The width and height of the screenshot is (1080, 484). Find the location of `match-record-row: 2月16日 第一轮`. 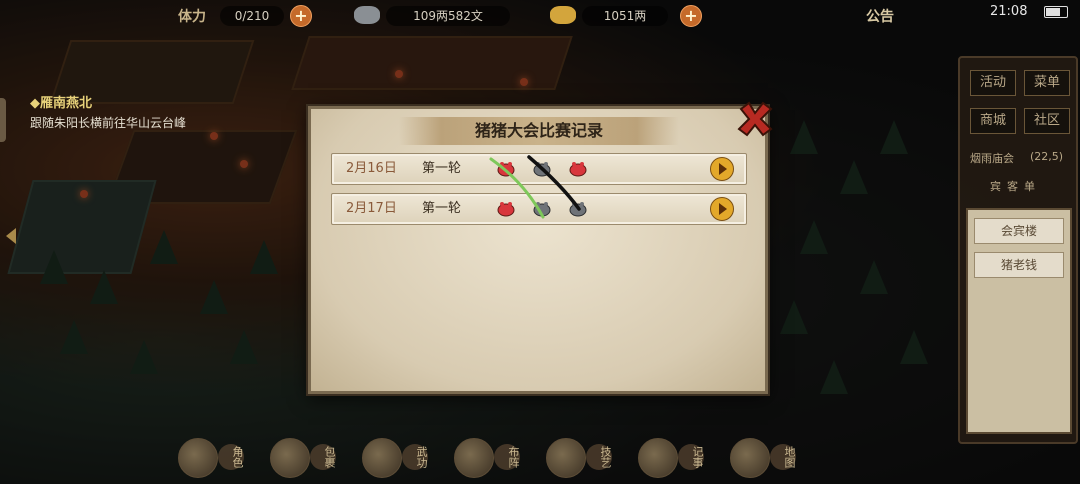

match-record-row: 2月16日 第一轮 is located at coordinates (539, 169).